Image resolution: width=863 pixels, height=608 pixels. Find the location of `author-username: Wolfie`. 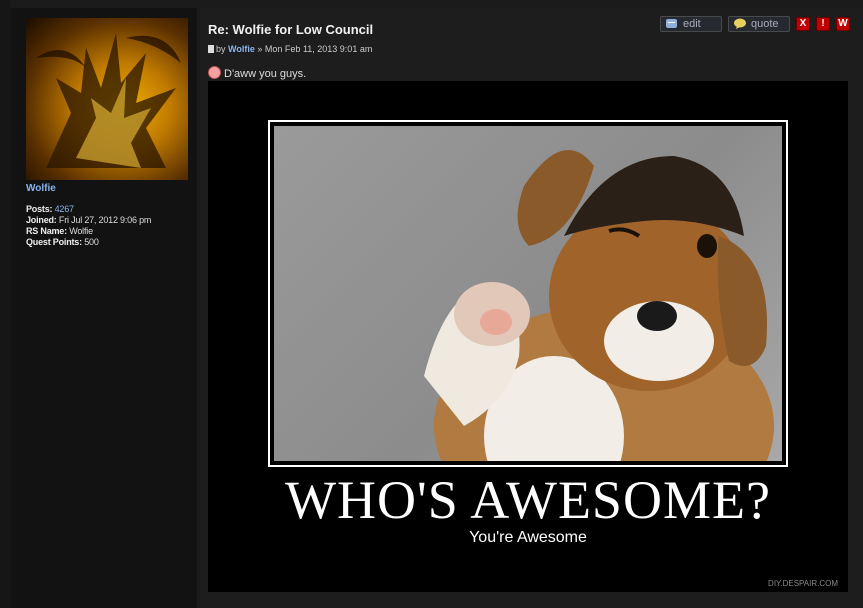

author-username: Wolfie is located at coordinates (41, 188).